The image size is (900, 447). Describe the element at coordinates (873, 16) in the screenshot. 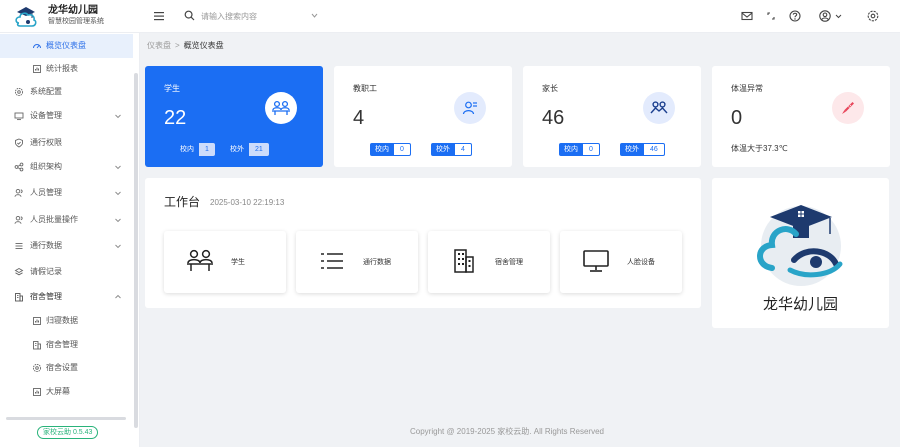

I see `settings-icon` at that location.